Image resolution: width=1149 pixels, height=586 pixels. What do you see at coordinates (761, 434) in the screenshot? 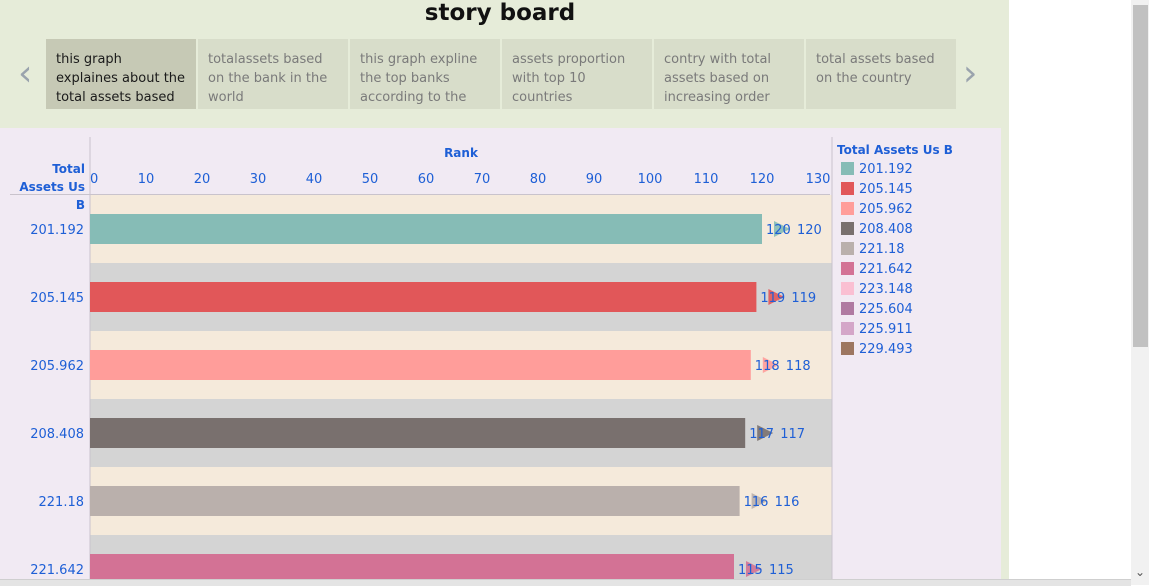
I see `bar-value-label: 117` at bounding box center [761, 434].